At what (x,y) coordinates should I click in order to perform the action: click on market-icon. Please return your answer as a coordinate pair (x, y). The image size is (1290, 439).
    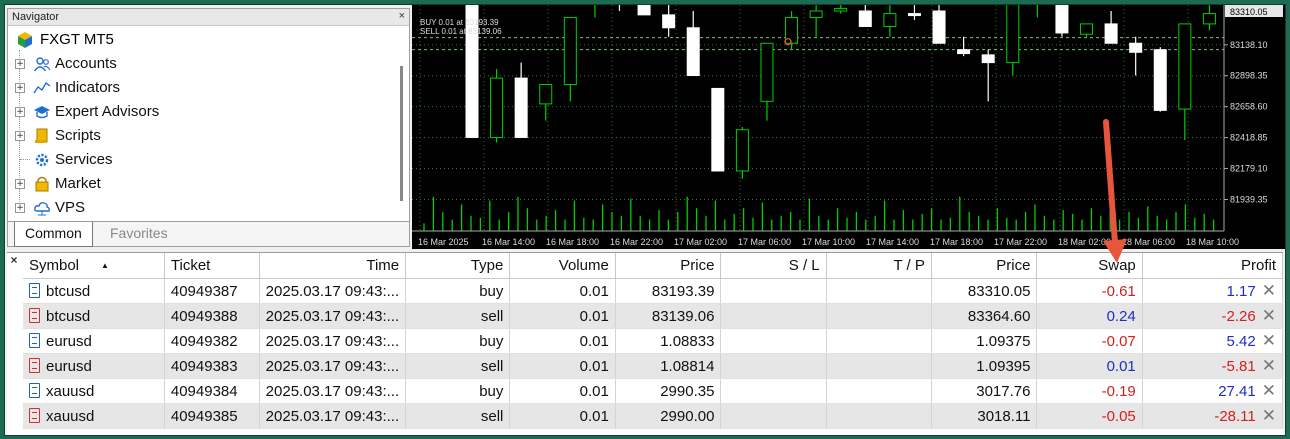
    Looking at the image, I should click on (42, 184).